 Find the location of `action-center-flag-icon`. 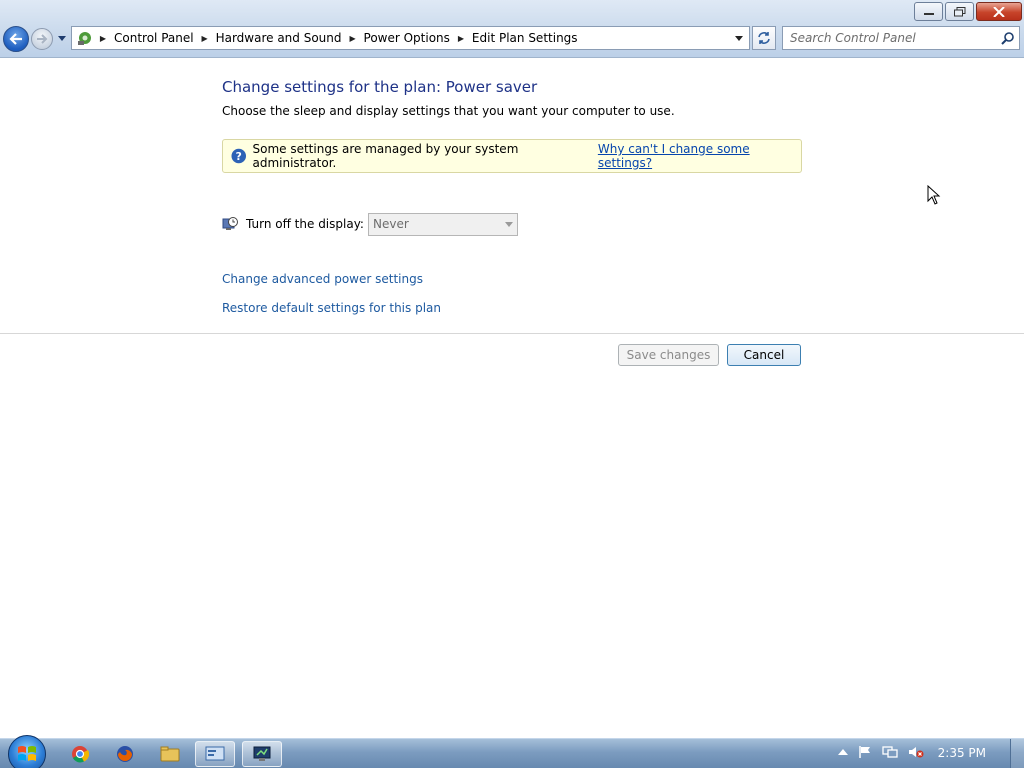

action-center-flag-icon is located at coordinates (865, 752).